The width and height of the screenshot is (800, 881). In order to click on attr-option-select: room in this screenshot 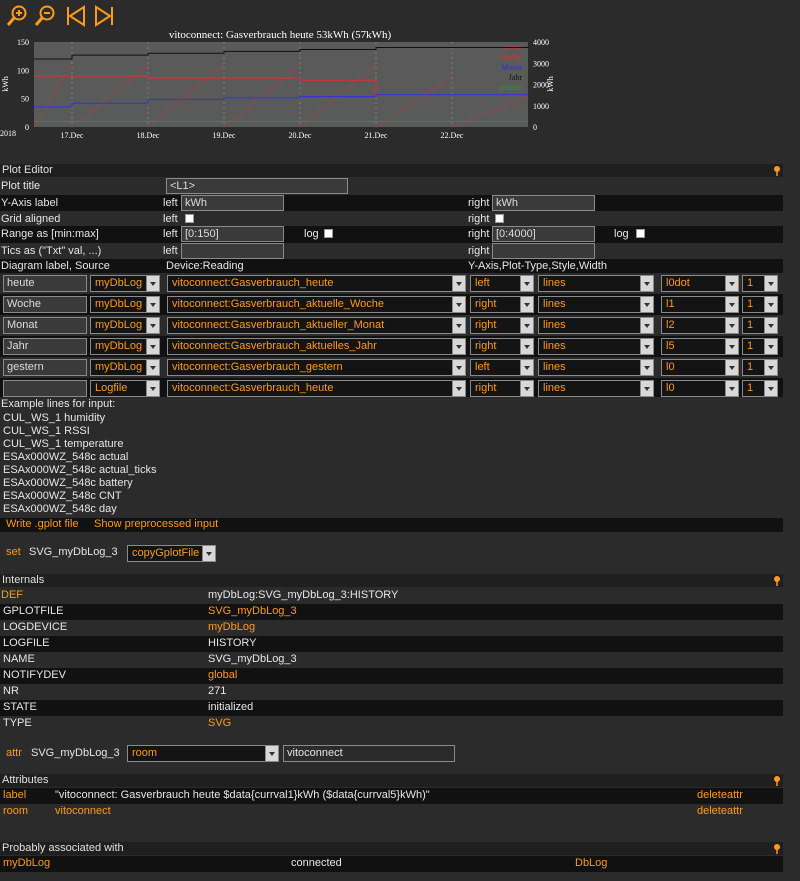, I will do `click(203, 753)`.